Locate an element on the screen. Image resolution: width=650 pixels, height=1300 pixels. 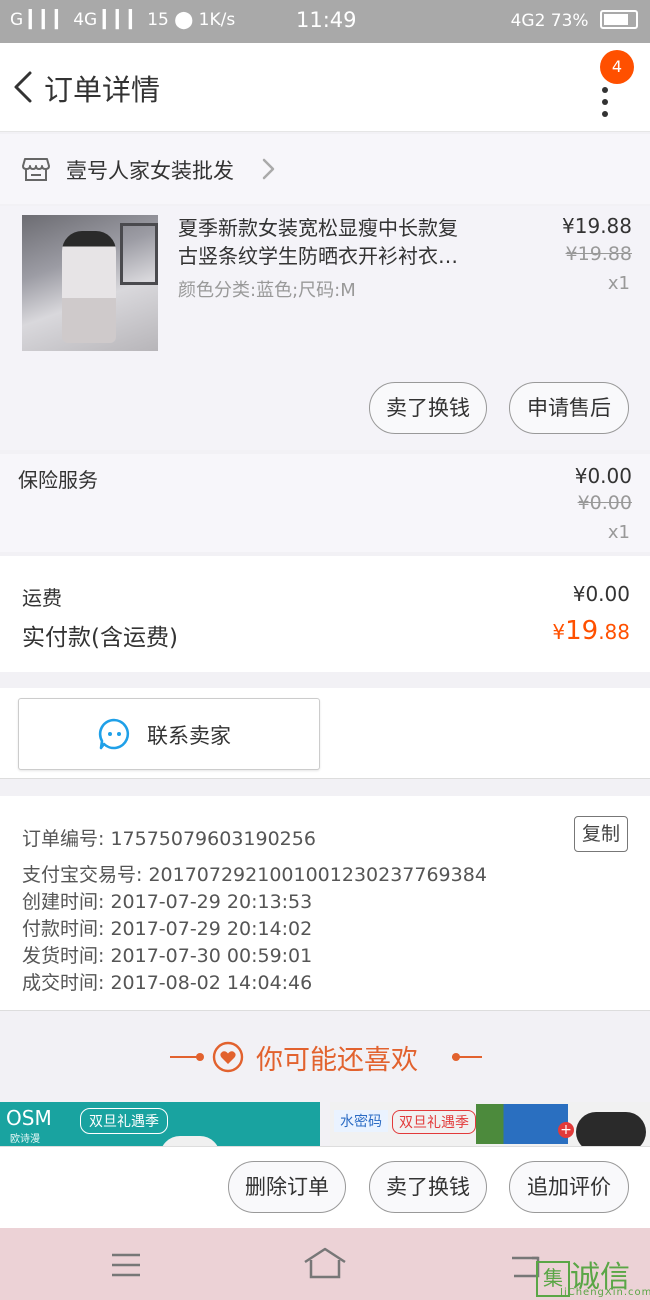
recommend-item-right: 水密码 双旦礼遇季 + is located at coordinates (490, 1124).